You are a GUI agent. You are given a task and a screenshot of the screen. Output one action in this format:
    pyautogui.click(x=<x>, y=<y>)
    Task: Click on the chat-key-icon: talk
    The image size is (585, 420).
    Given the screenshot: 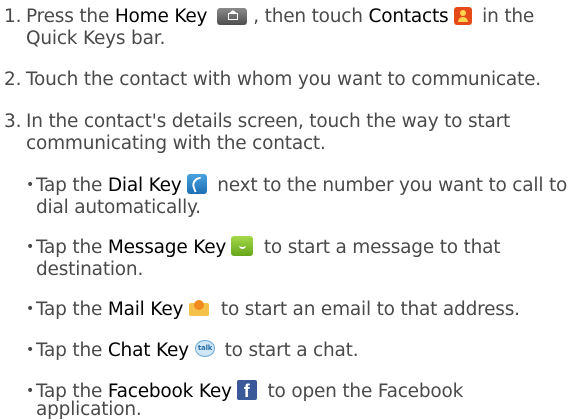 What is the action you would take?
    pyautogui.click(x=204, y=349)
    